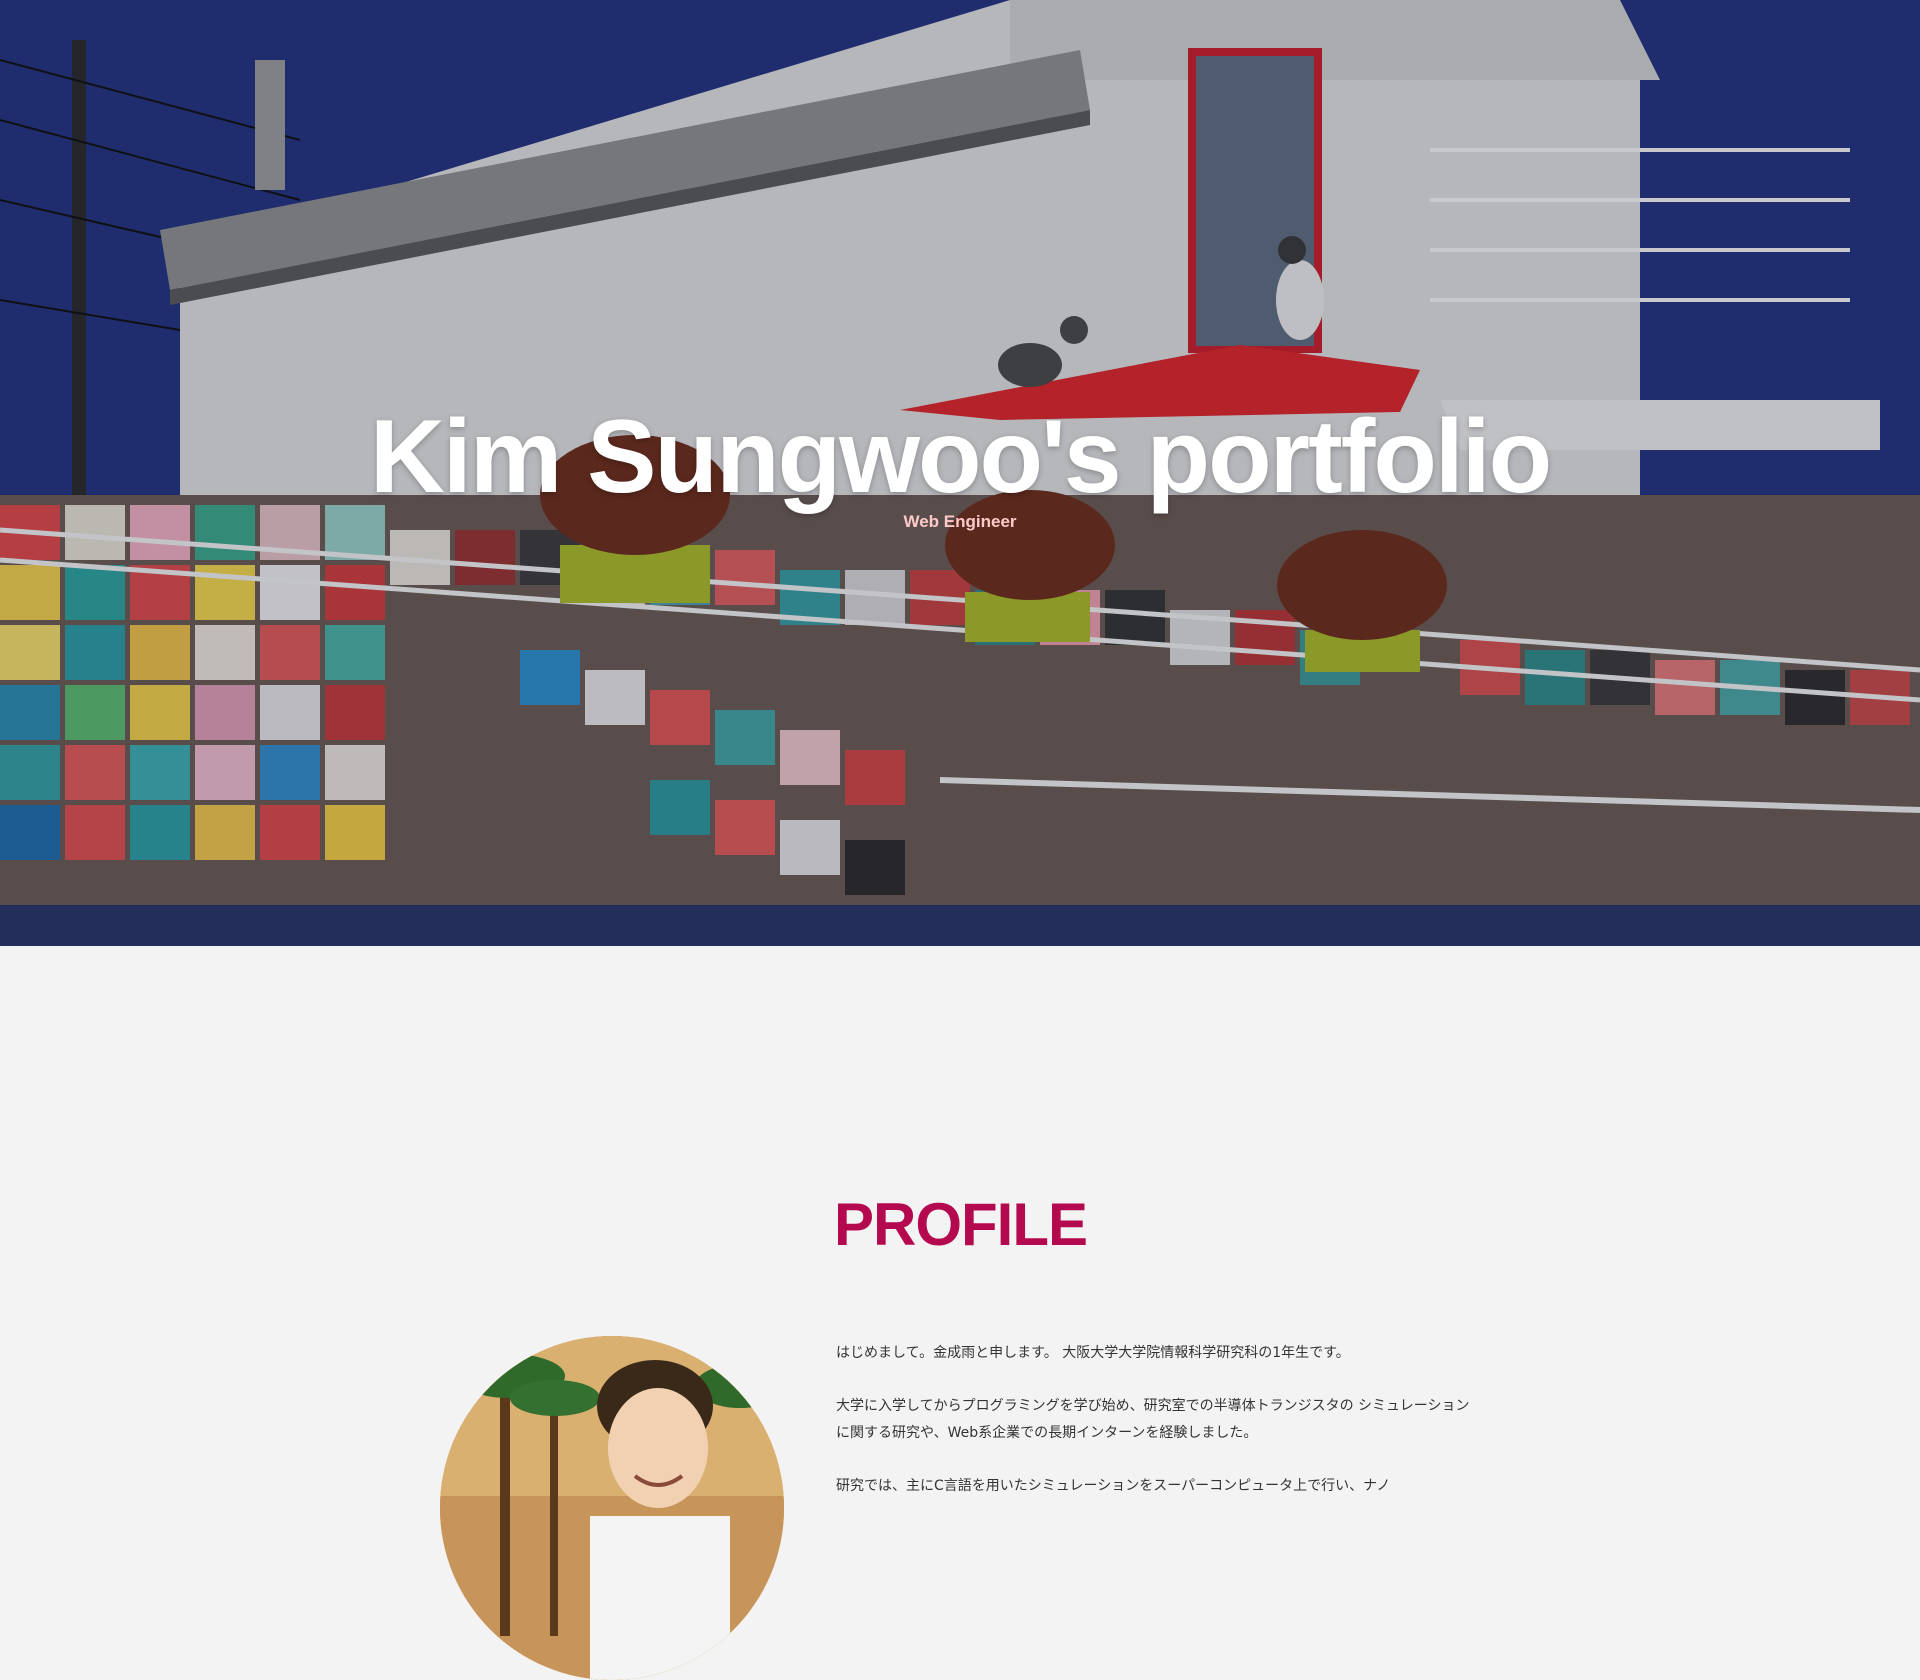 The width and height of the screenshot is (1920, 1680). I want to click on profile-photo, so click(612, 1508).